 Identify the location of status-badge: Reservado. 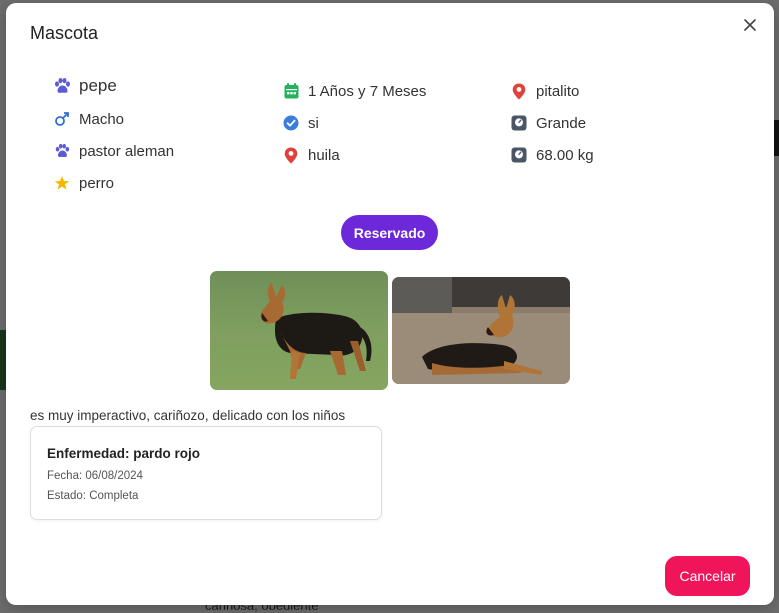
(389, 232).